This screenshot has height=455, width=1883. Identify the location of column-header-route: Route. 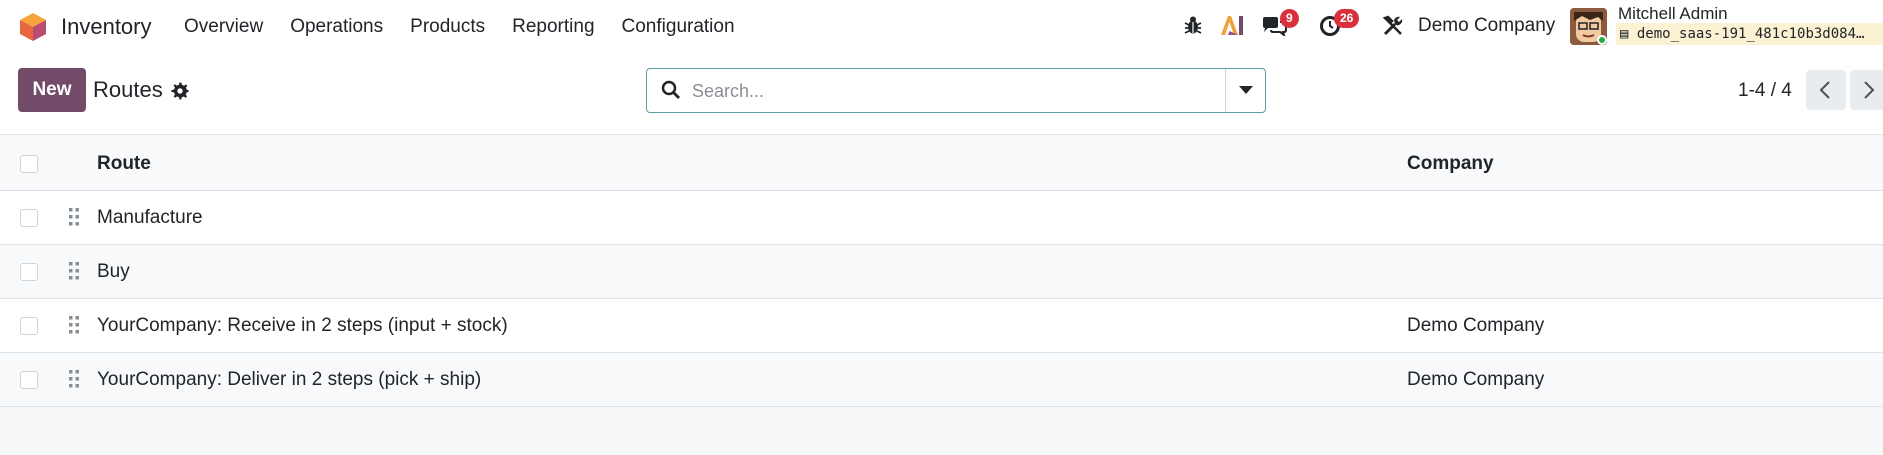
(124, 164).